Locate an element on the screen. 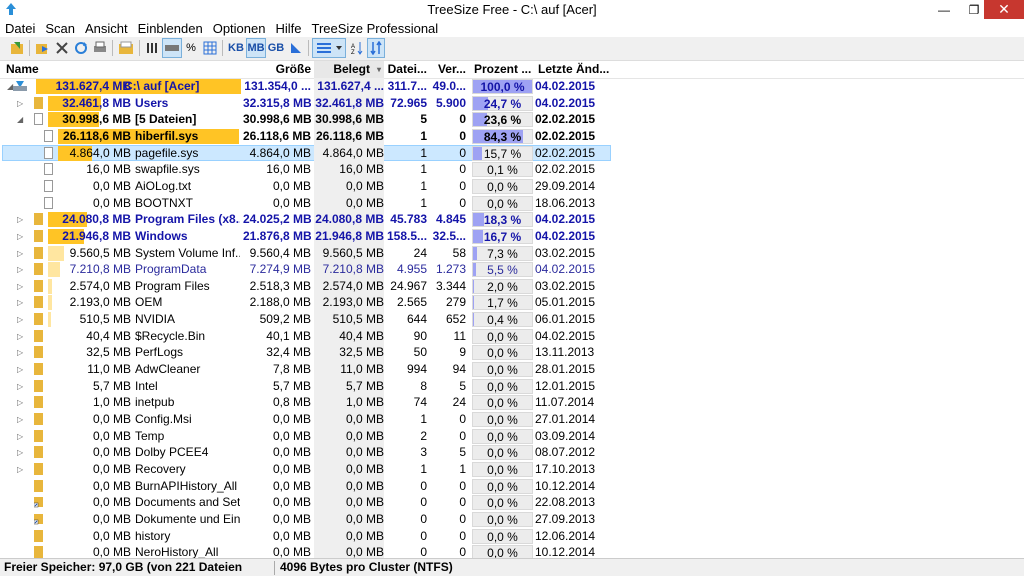  row-dateien: 2 is located at coordinates (423, 435).